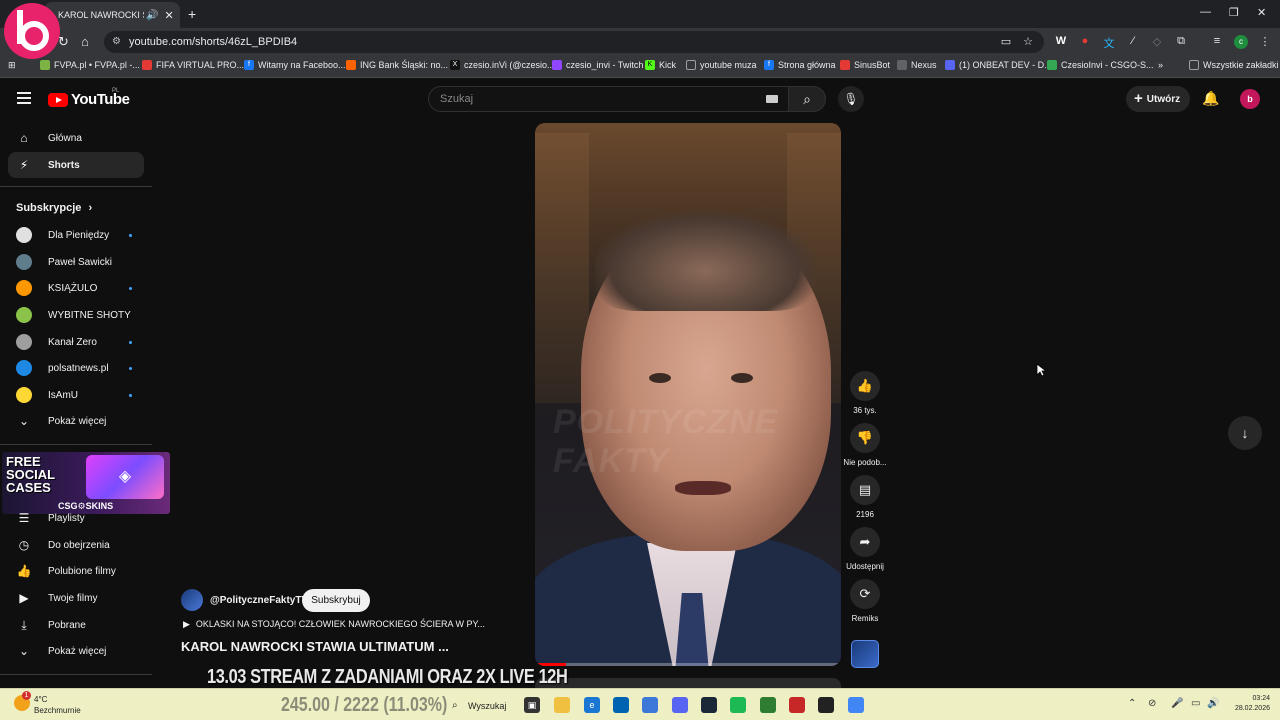 The height and width of the screenshot is (720, 1280). Describe the element at coordinates (1160, 65) in the screenshot. I see `more-bookmarks-icon: »` at that location.